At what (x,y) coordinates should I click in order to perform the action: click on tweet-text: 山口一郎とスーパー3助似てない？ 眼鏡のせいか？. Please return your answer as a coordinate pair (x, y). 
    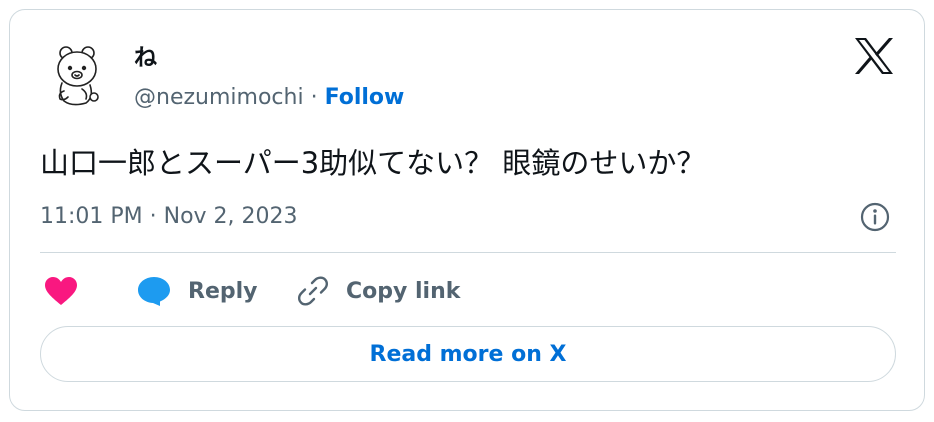
    Looking at the image, I should click on (373, 163).